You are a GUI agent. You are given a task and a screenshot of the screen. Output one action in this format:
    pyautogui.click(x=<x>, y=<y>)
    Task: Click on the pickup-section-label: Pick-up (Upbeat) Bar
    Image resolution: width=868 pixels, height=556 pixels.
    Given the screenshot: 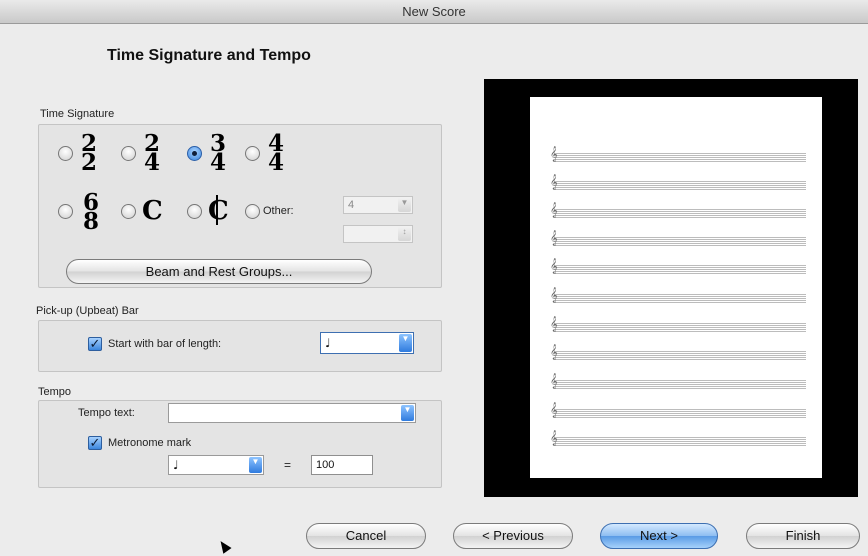 What is the action you would take?
    pyautogui.click(x=87, y=311)
    